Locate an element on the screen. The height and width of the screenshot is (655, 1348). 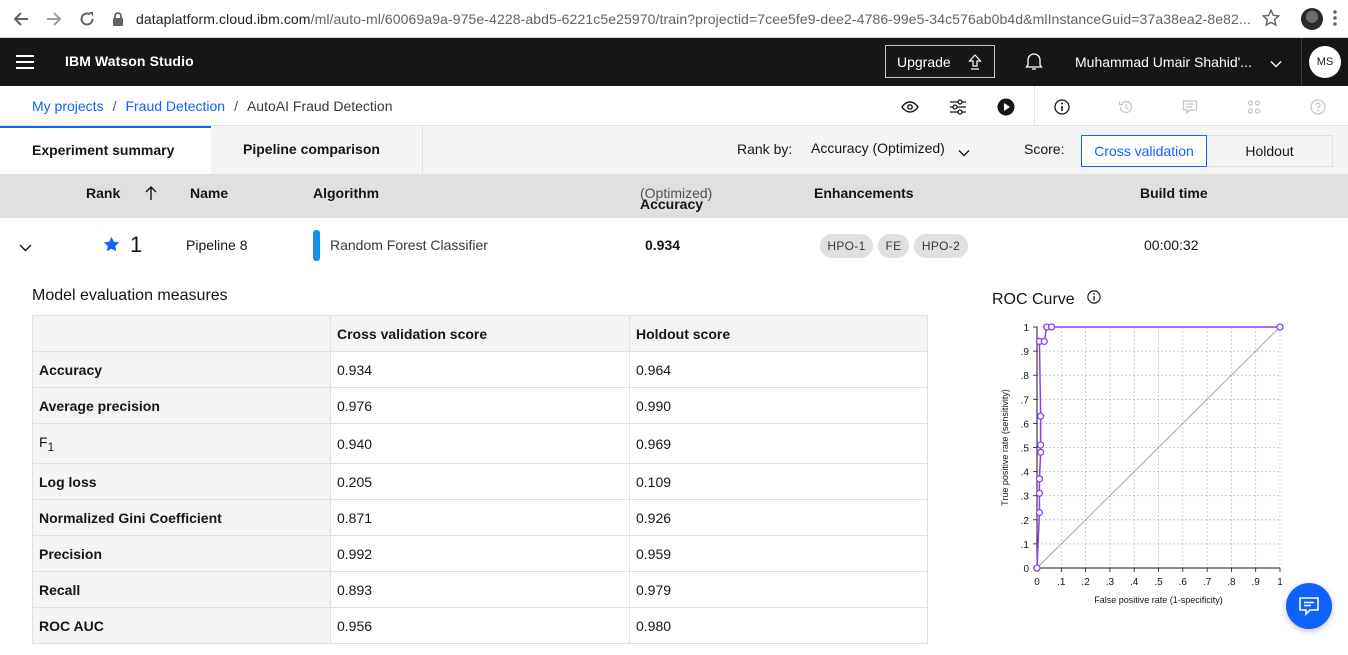
chat-icon is located at coordinates (1309, 606).